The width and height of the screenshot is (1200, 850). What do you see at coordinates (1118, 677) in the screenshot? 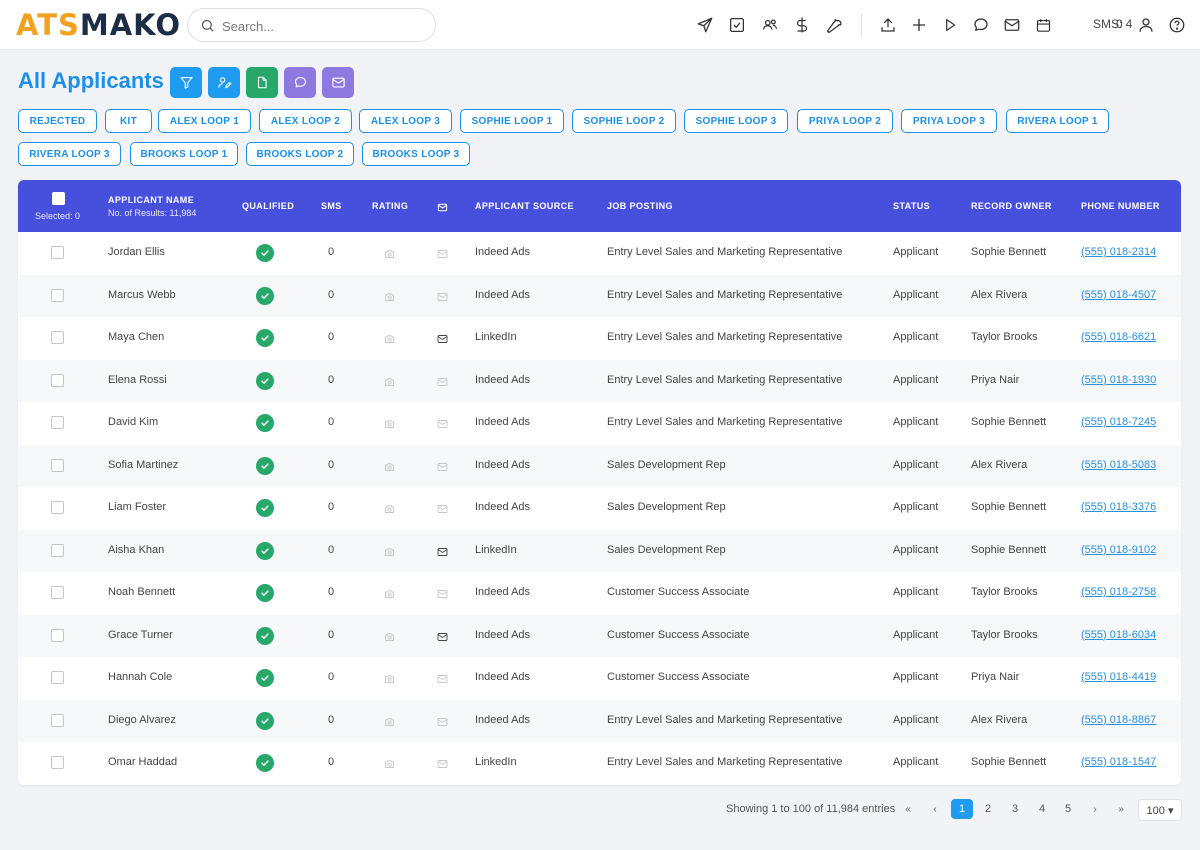
I see `phone-number-link: (555) 018-4419` at bounding box center [1118, 677].